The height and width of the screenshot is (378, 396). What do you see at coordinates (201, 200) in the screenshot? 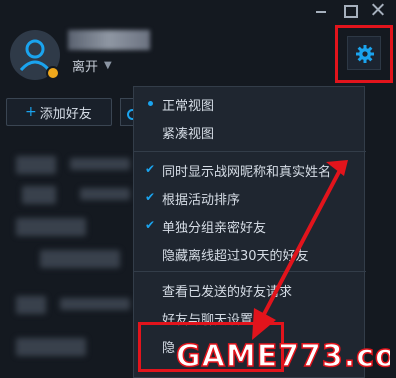
I see `menu-item-label: 根据活动排序` at bounding box center [201, 200].